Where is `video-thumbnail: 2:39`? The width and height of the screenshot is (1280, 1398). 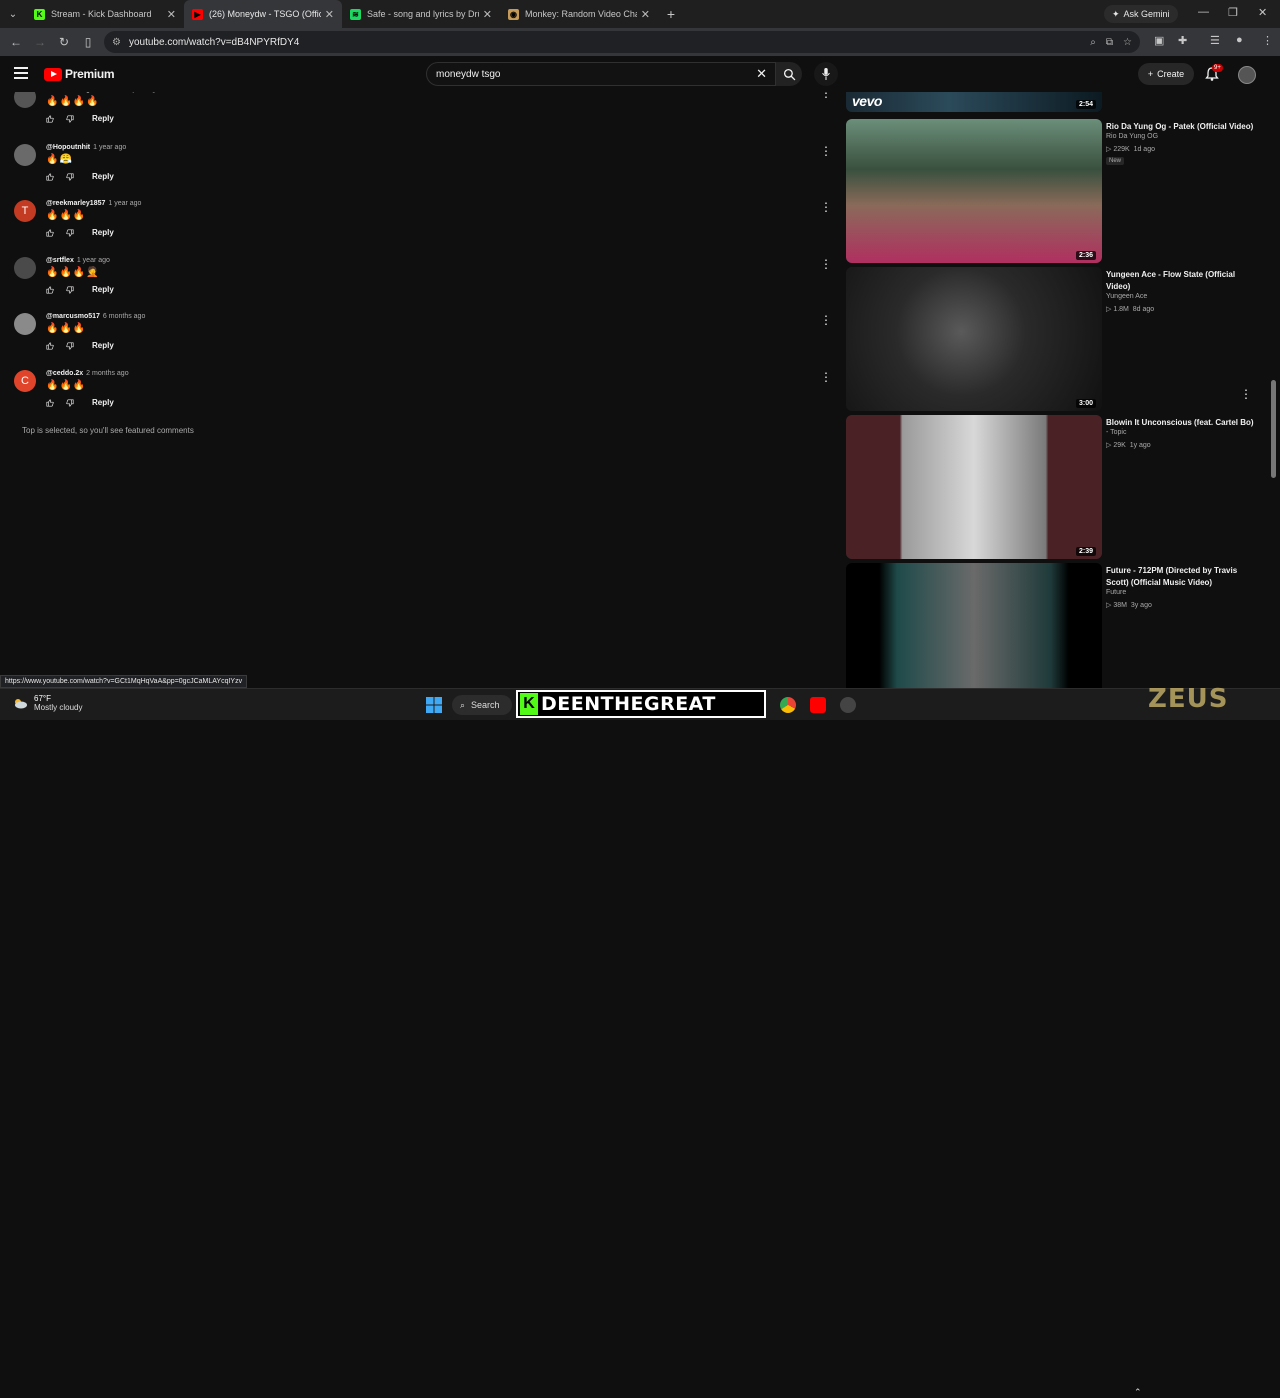
video-thumbnail: 2:39 is located at coordinates (974, 487).